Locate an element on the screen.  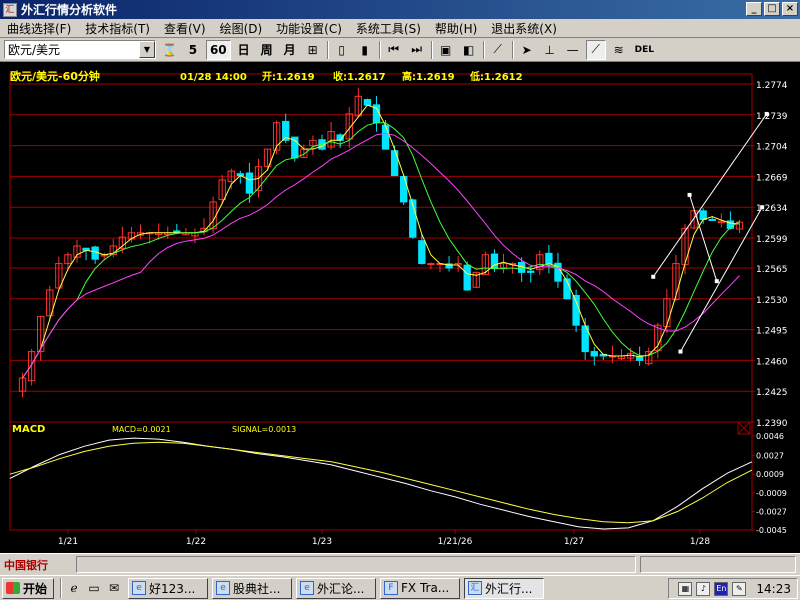
period-day-button: 日 is located at coordinates (244, 50).